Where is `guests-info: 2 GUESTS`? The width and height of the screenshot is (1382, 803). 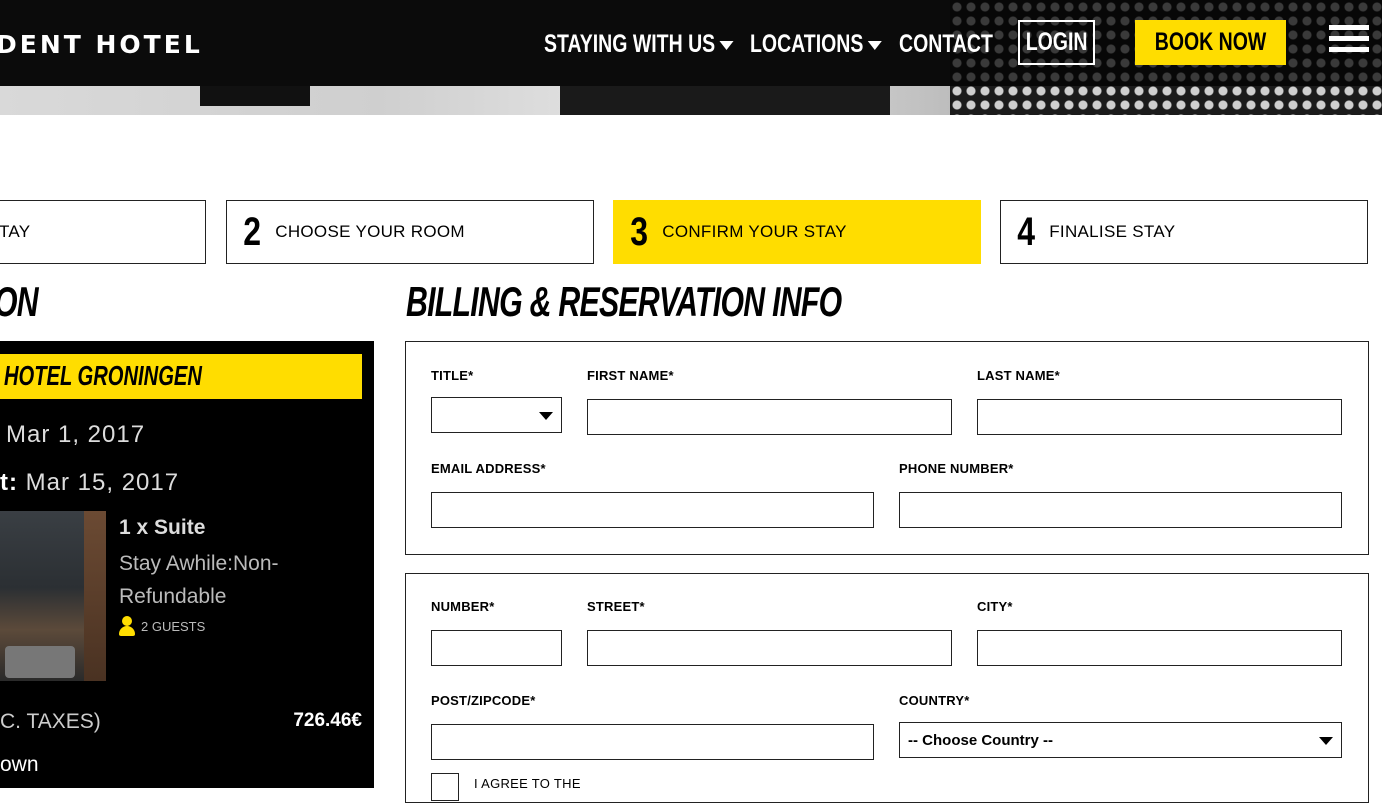
guests-info: 2 GUESTS is located at coordinates (162, 626).